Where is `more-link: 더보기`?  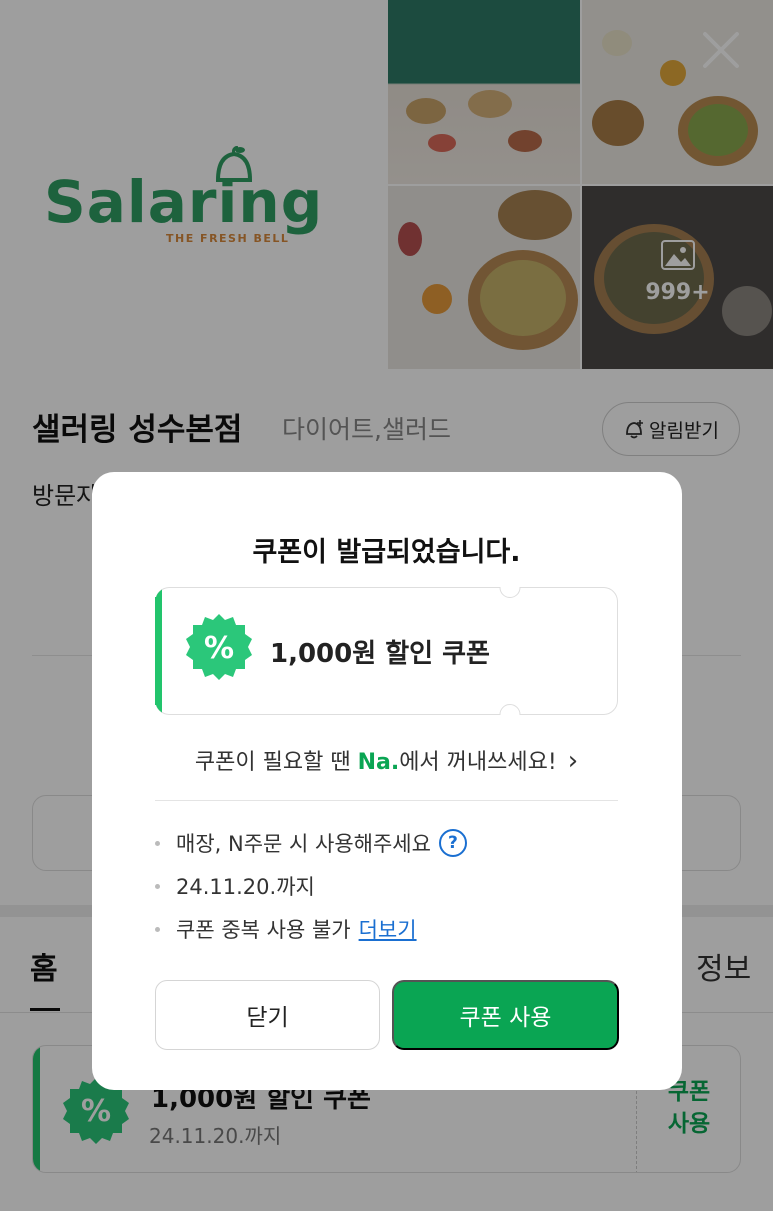 more-link: 더보기 is located at coordinates (388, 929).